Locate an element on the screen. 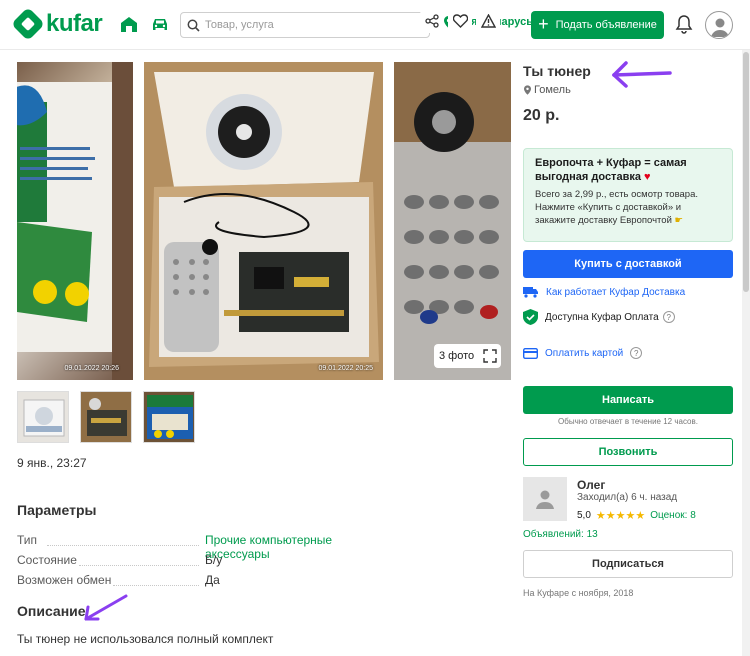  heart-icon is located at coordinates (460, 21).